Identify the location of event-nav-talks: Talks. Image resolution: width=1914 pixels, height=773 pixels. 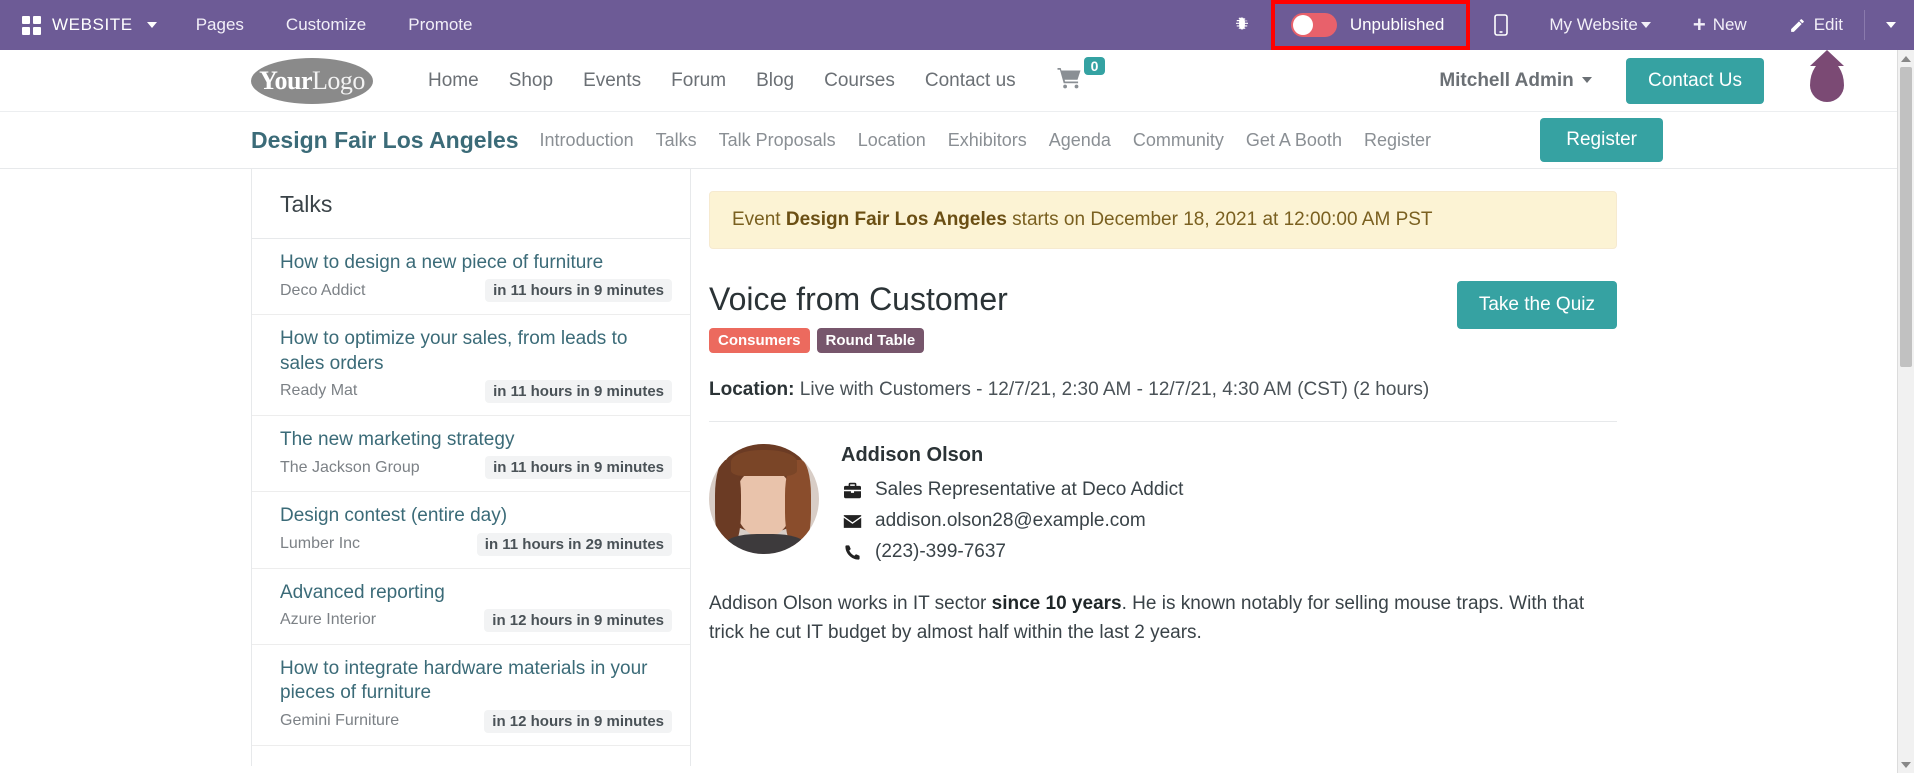
(676, 140).